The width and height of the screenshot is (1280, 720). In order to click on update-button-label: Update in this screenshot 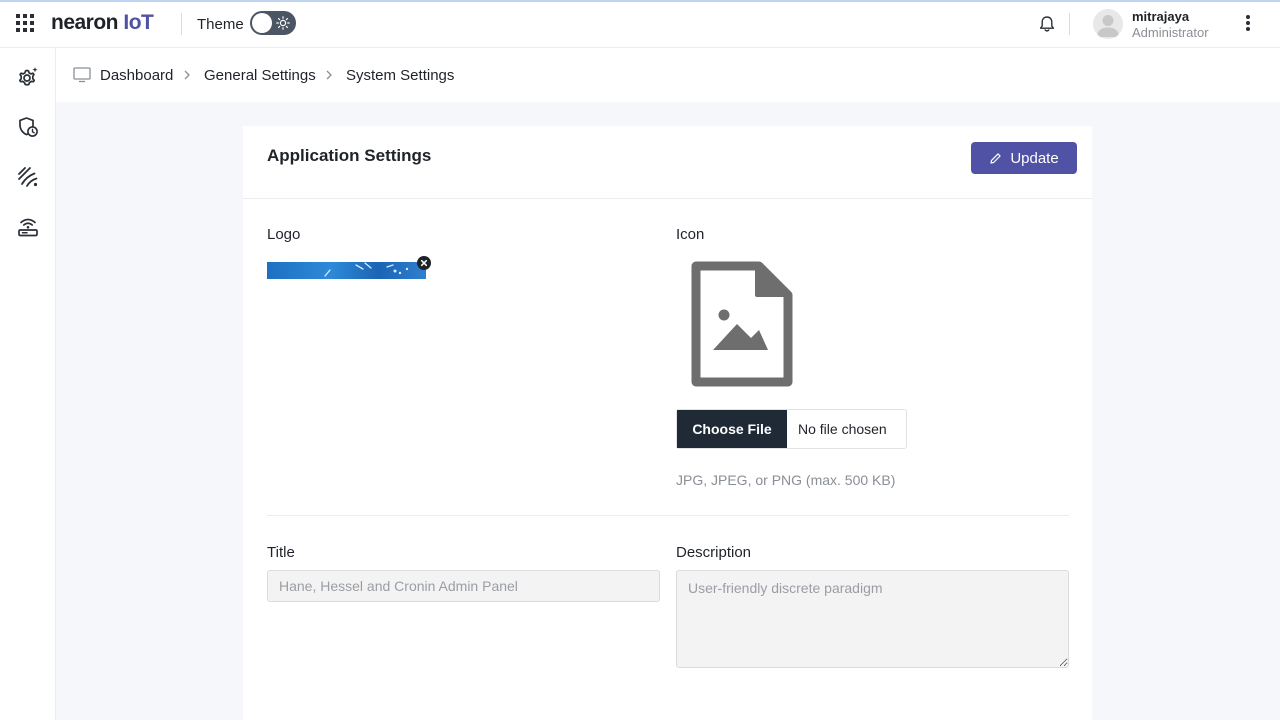, I will do `click(1034, 158)`.